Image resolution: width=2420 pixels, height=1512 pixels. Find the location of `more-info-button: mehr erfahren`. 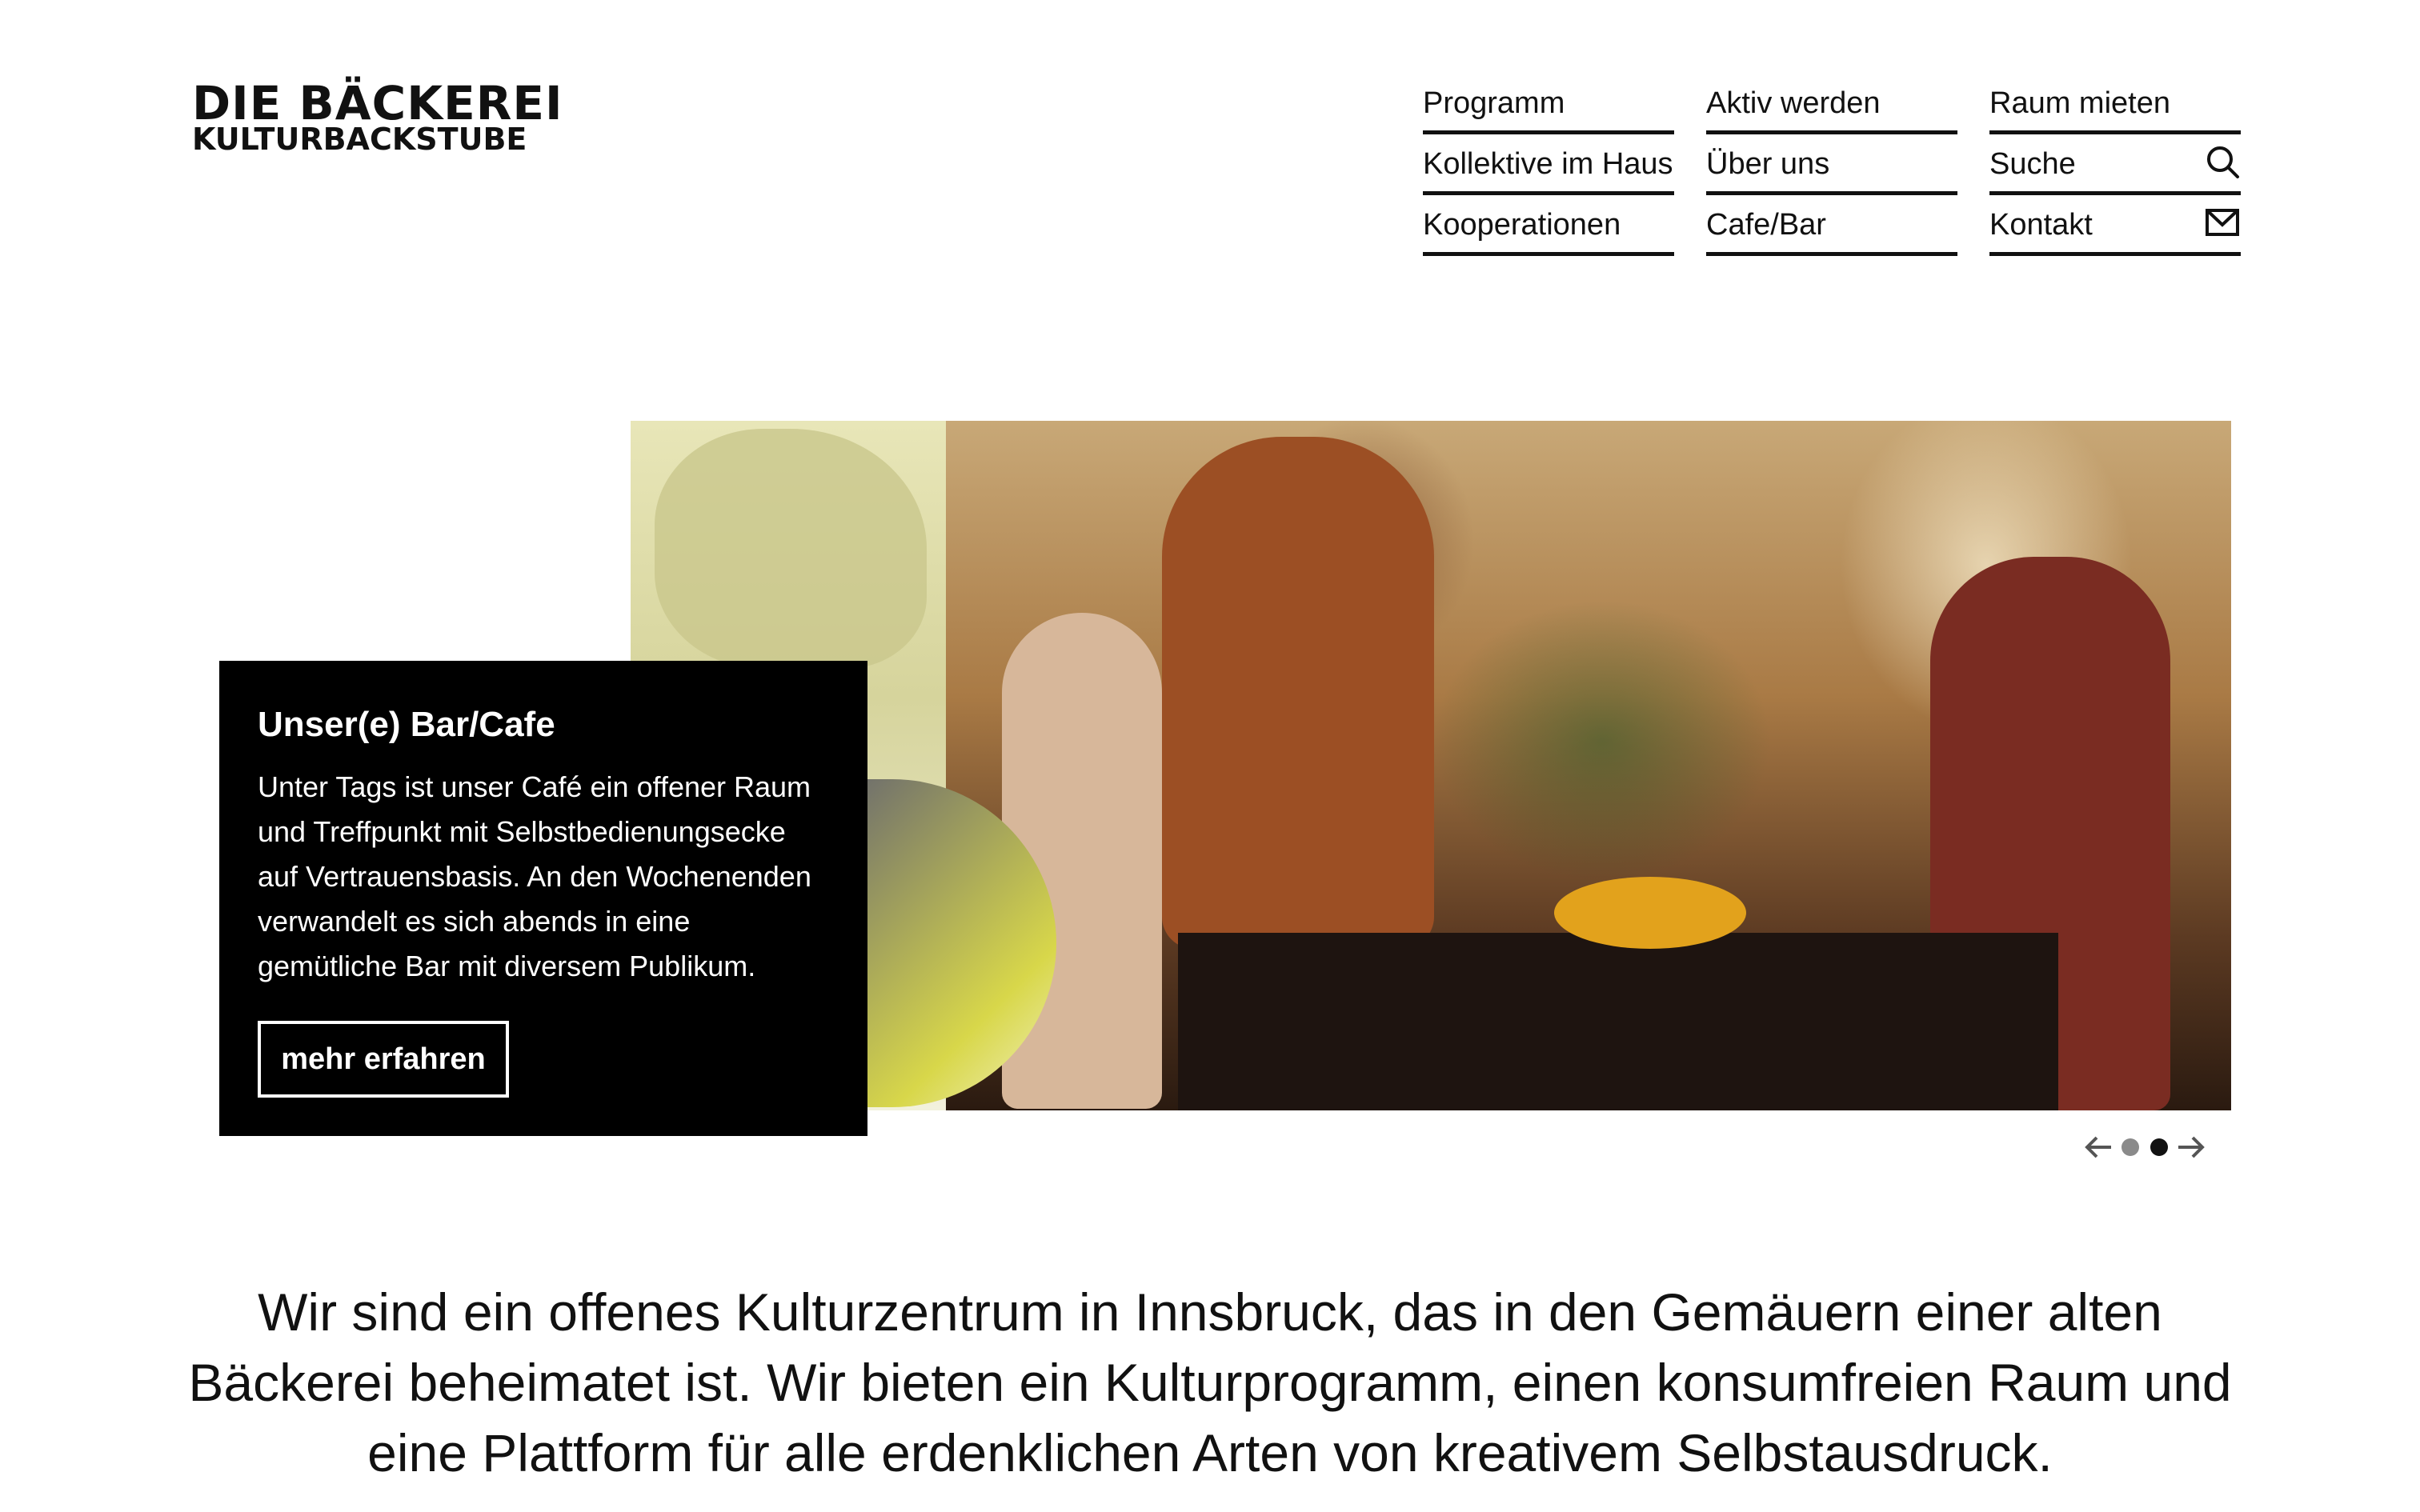

more-info-button: mehr erfahren is located at coordinates (383, 1059).